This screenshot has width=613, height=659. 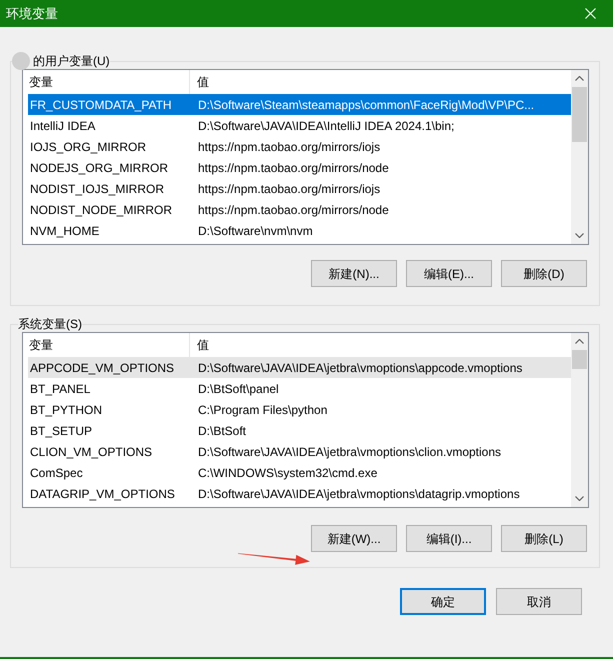 What do you see at coordinates (91, 452) in the screenshot?
I see `variable-name: CLION_VM_OPTIONS` at bounding box center [91, 452].